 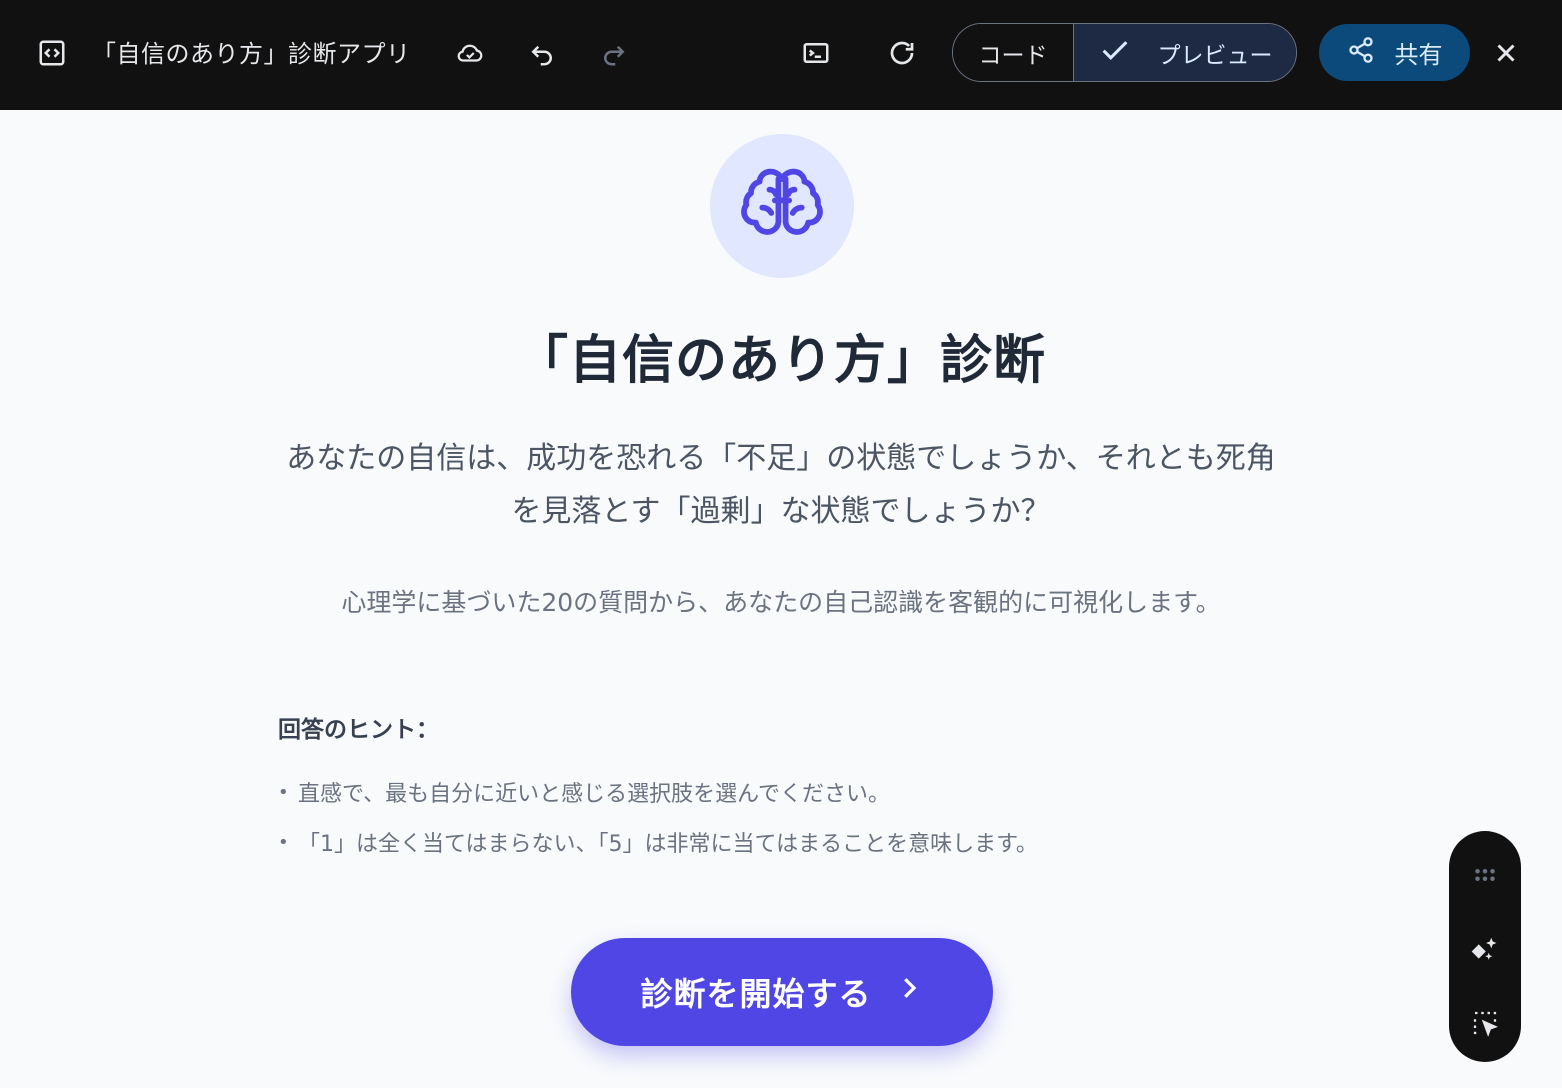 What do you see at coordinates (909, 992) in the screenshot?
I see `chevron-right-icon` at bounding box center [909, 992].